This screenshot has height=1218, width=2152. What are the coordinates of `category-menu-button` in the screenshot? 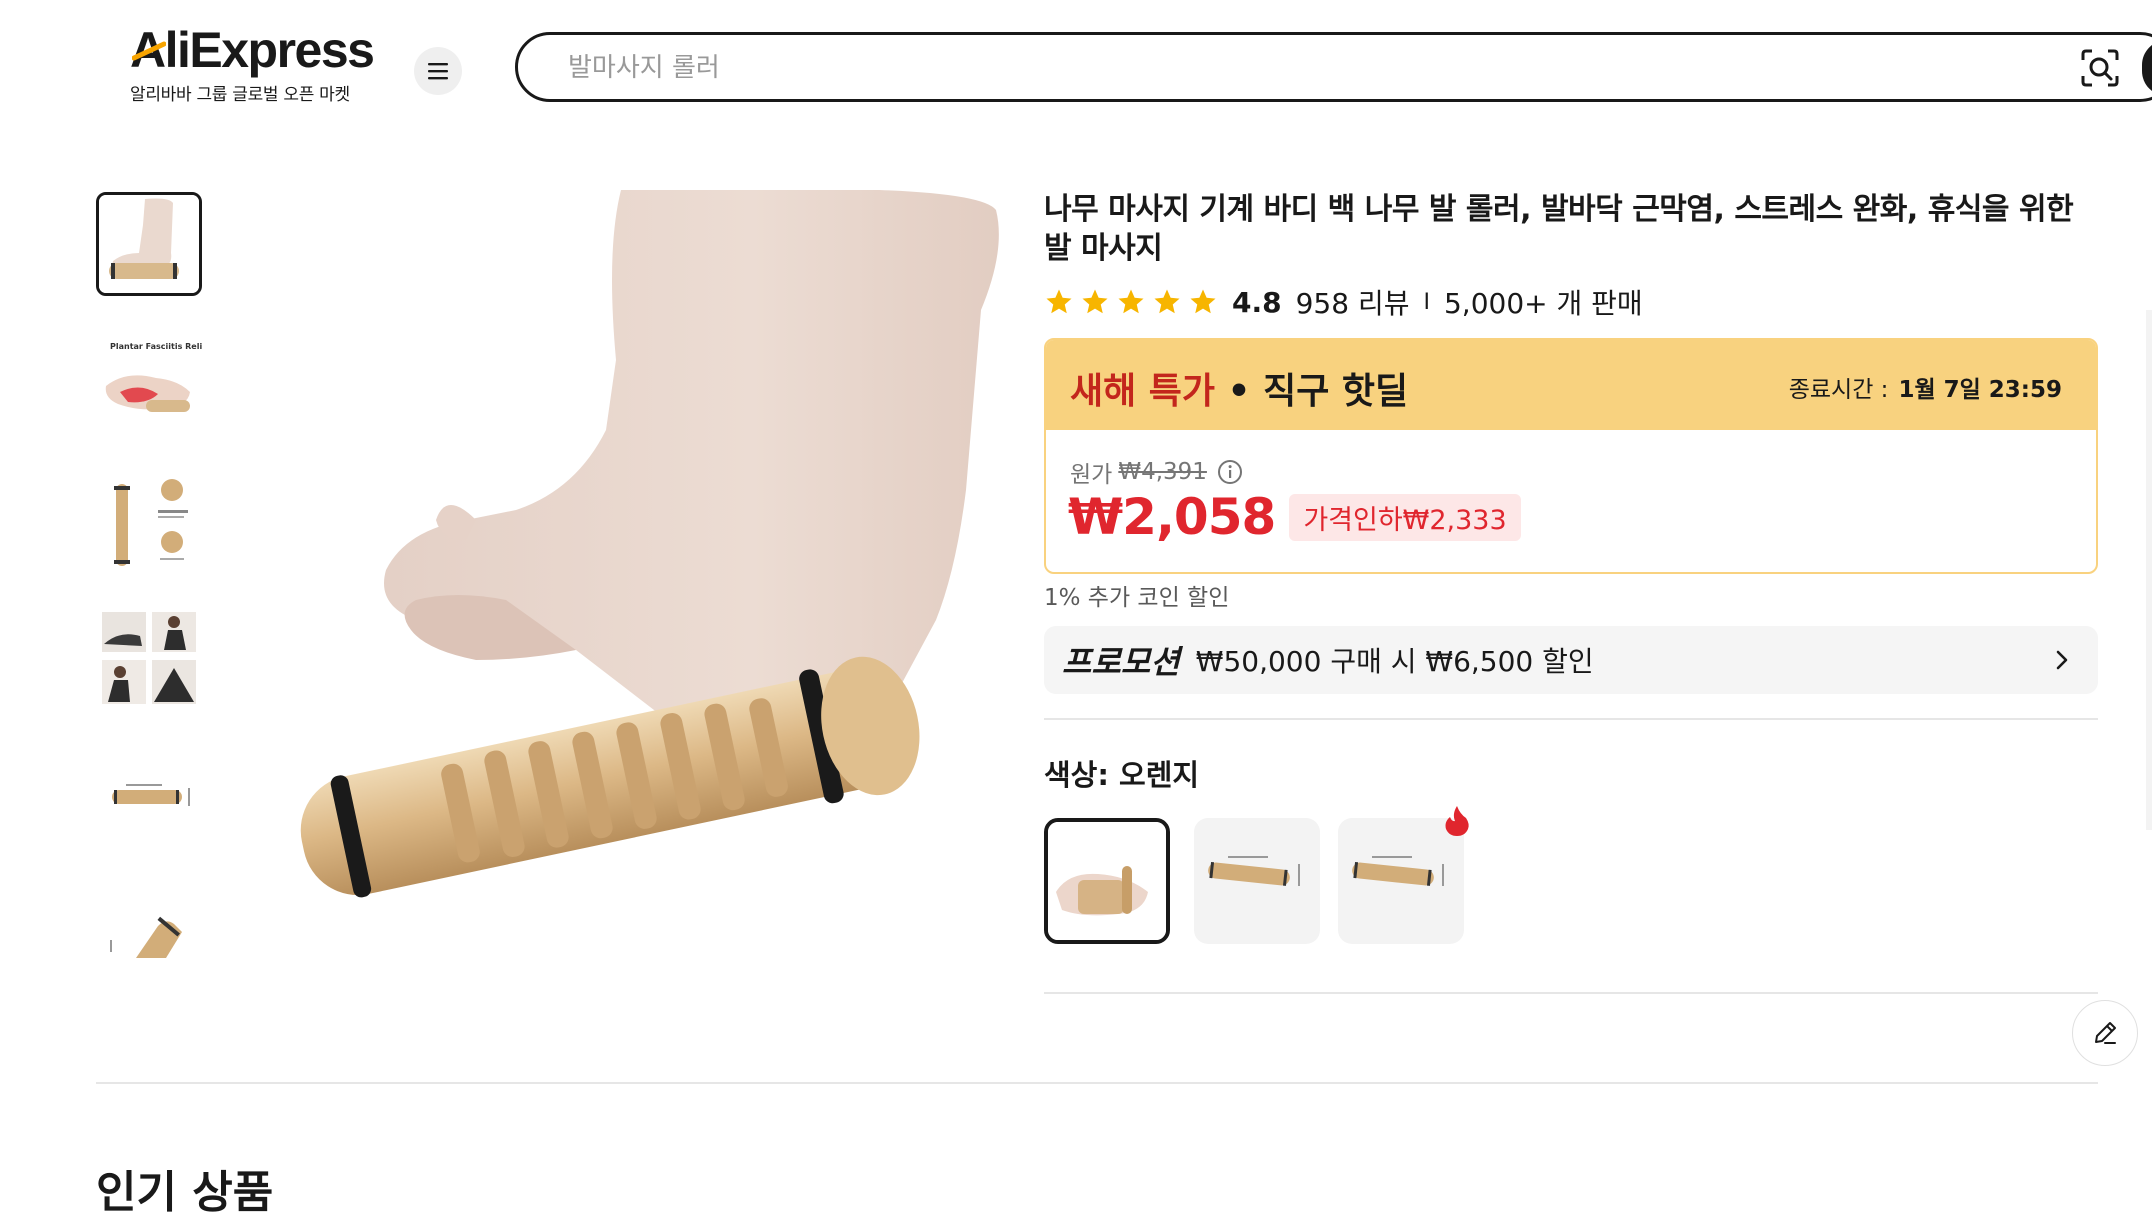 It's located at (438, 71).